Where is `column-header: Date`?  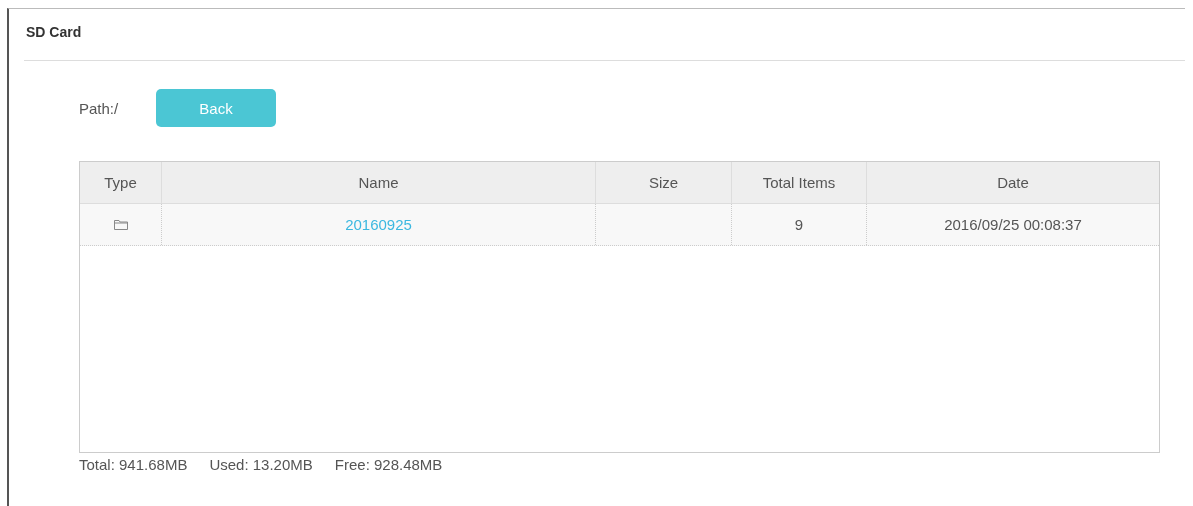 column-header: Date is located at coordinates (1013, 182).